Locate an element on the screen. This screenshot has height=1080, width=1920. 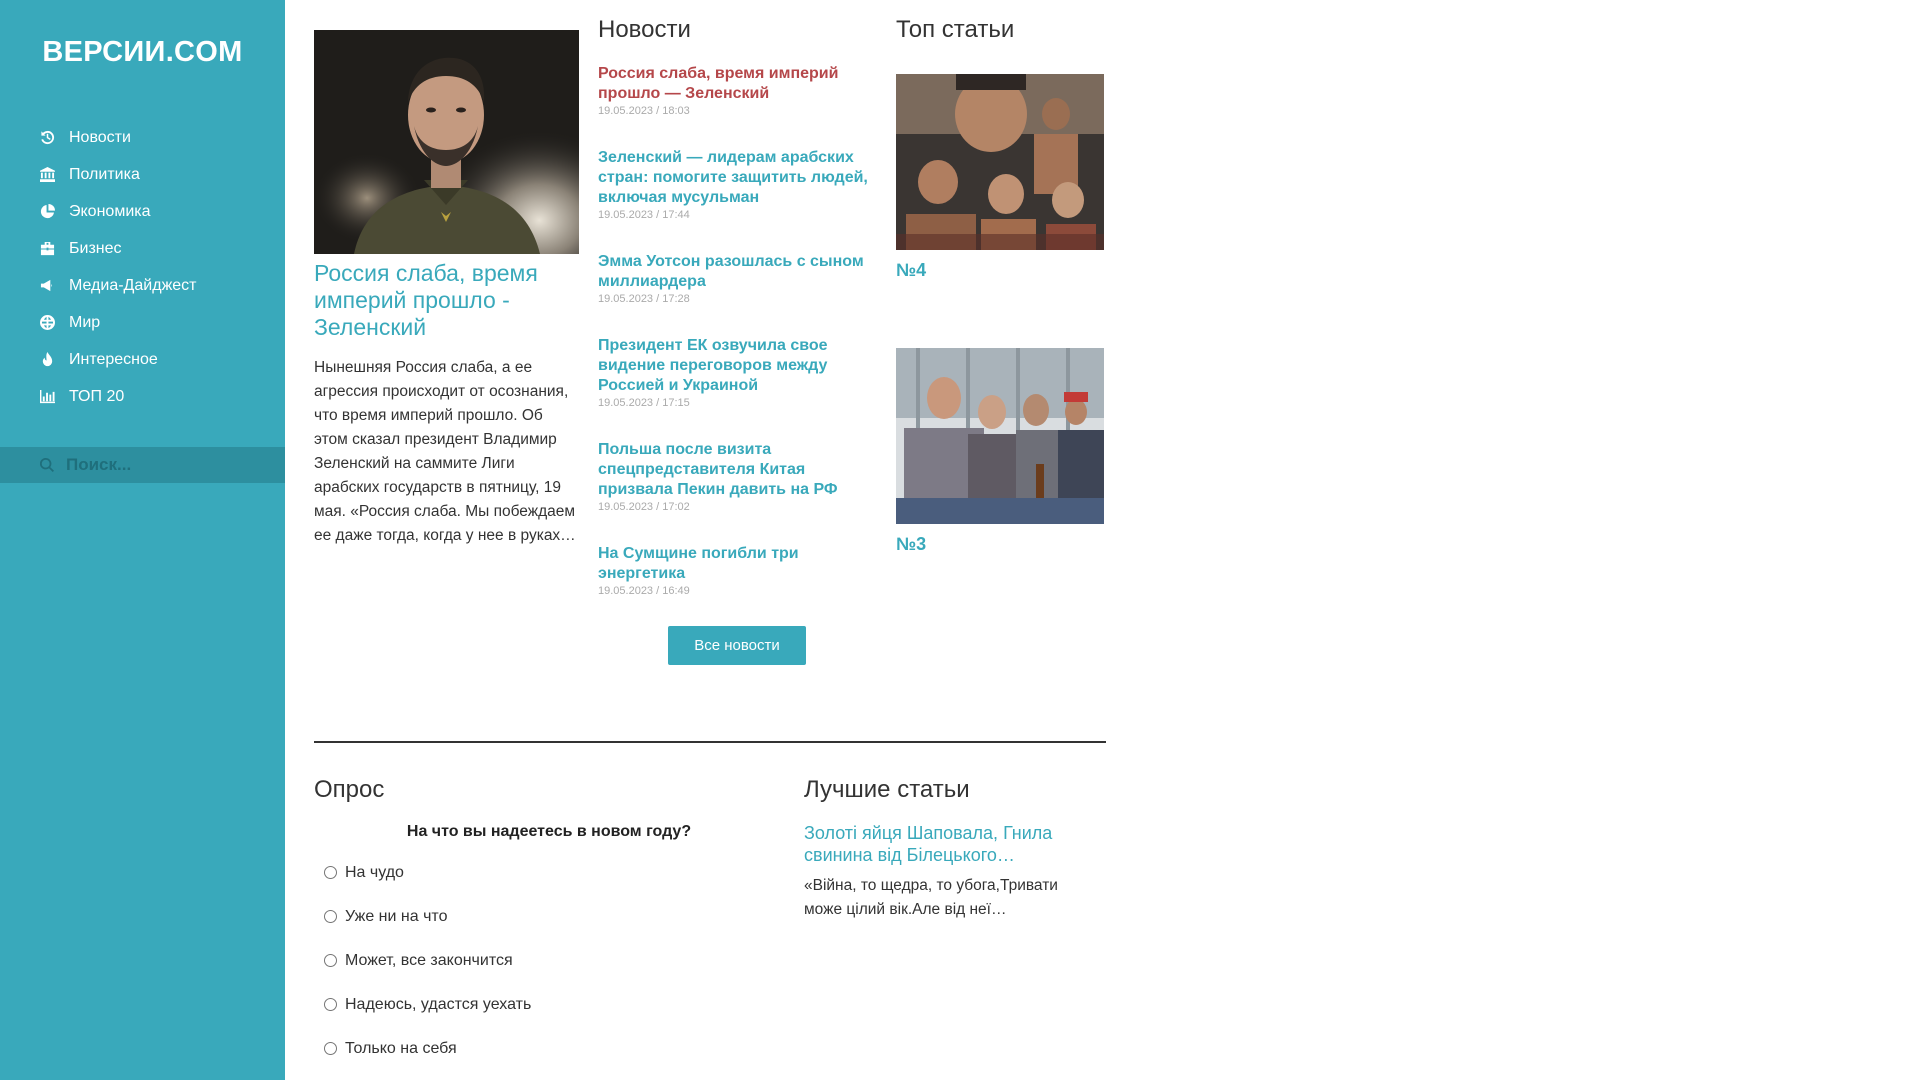
top-article-caption: №4 is located at coordinates (911, 270).